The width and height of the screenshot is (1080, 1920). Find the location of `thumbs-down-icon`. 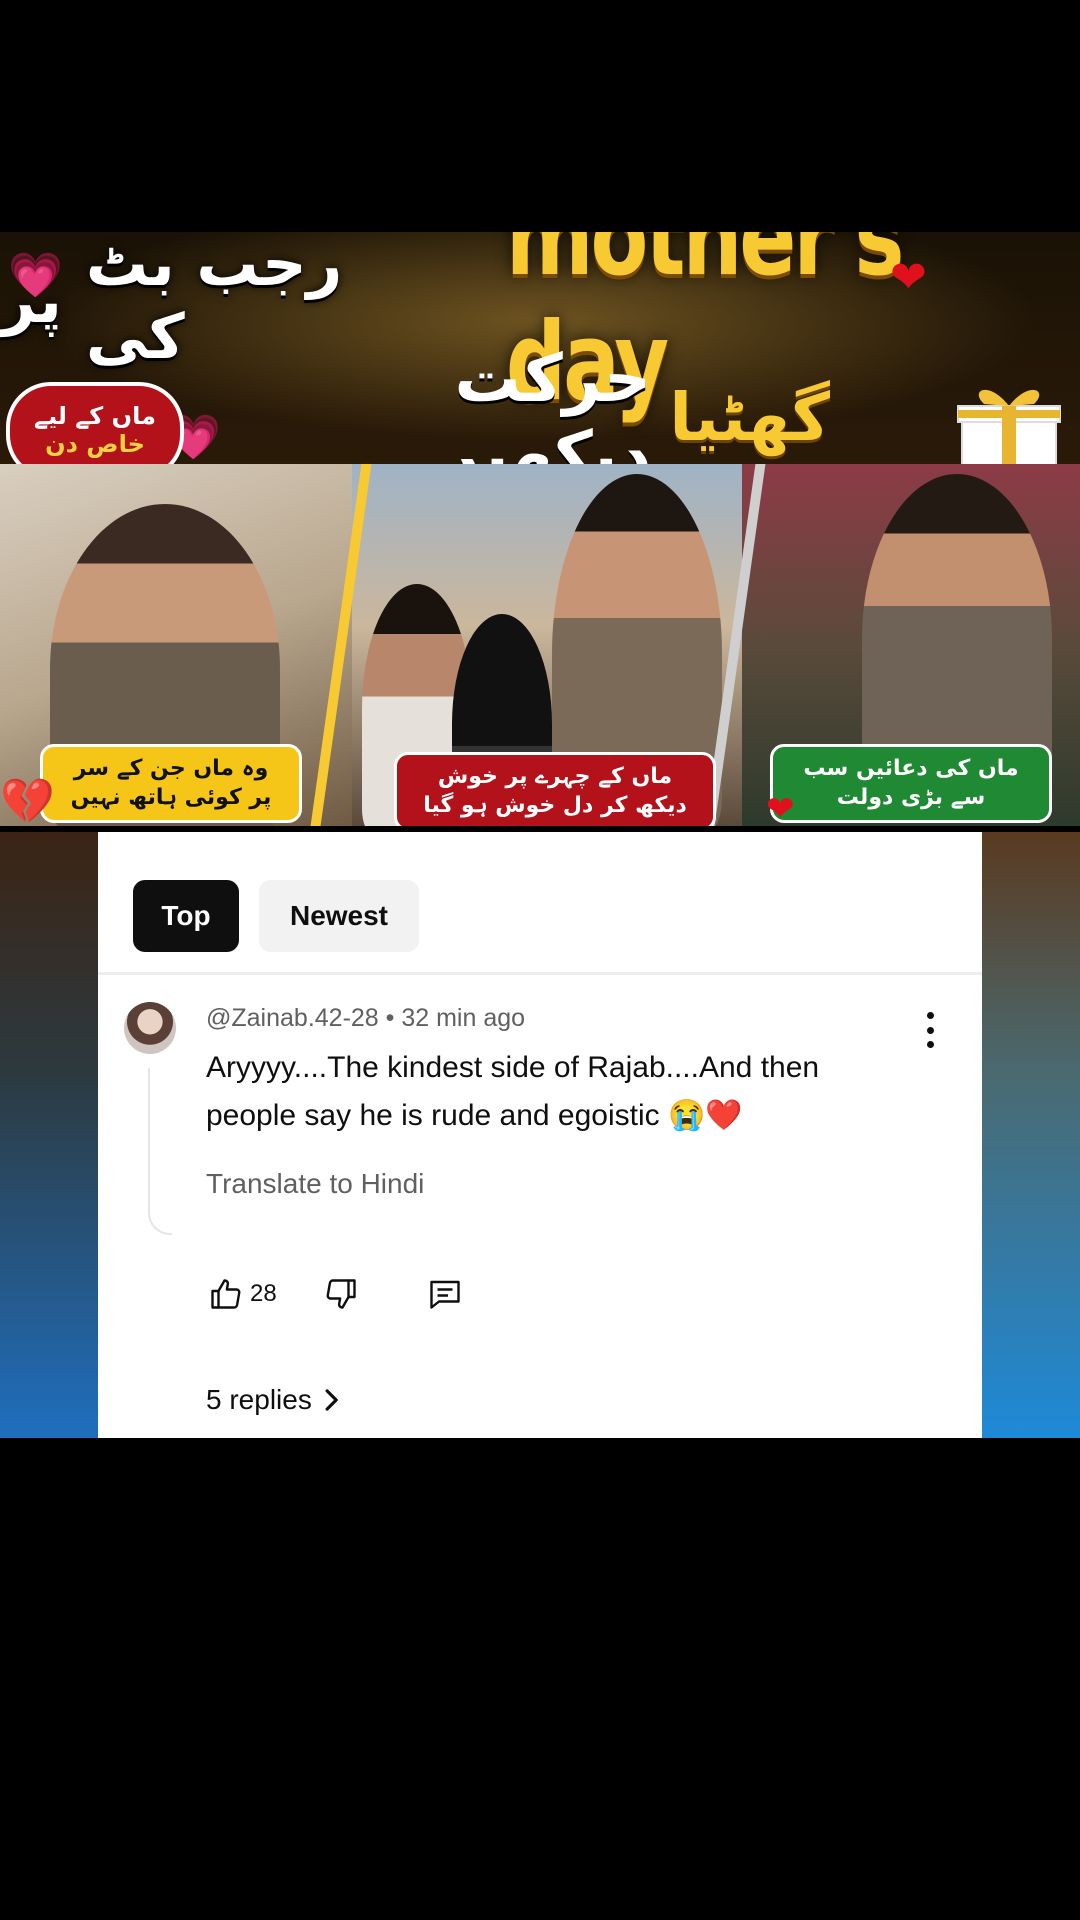

thumbs-down-icon is located at coordinates (341, 1294).